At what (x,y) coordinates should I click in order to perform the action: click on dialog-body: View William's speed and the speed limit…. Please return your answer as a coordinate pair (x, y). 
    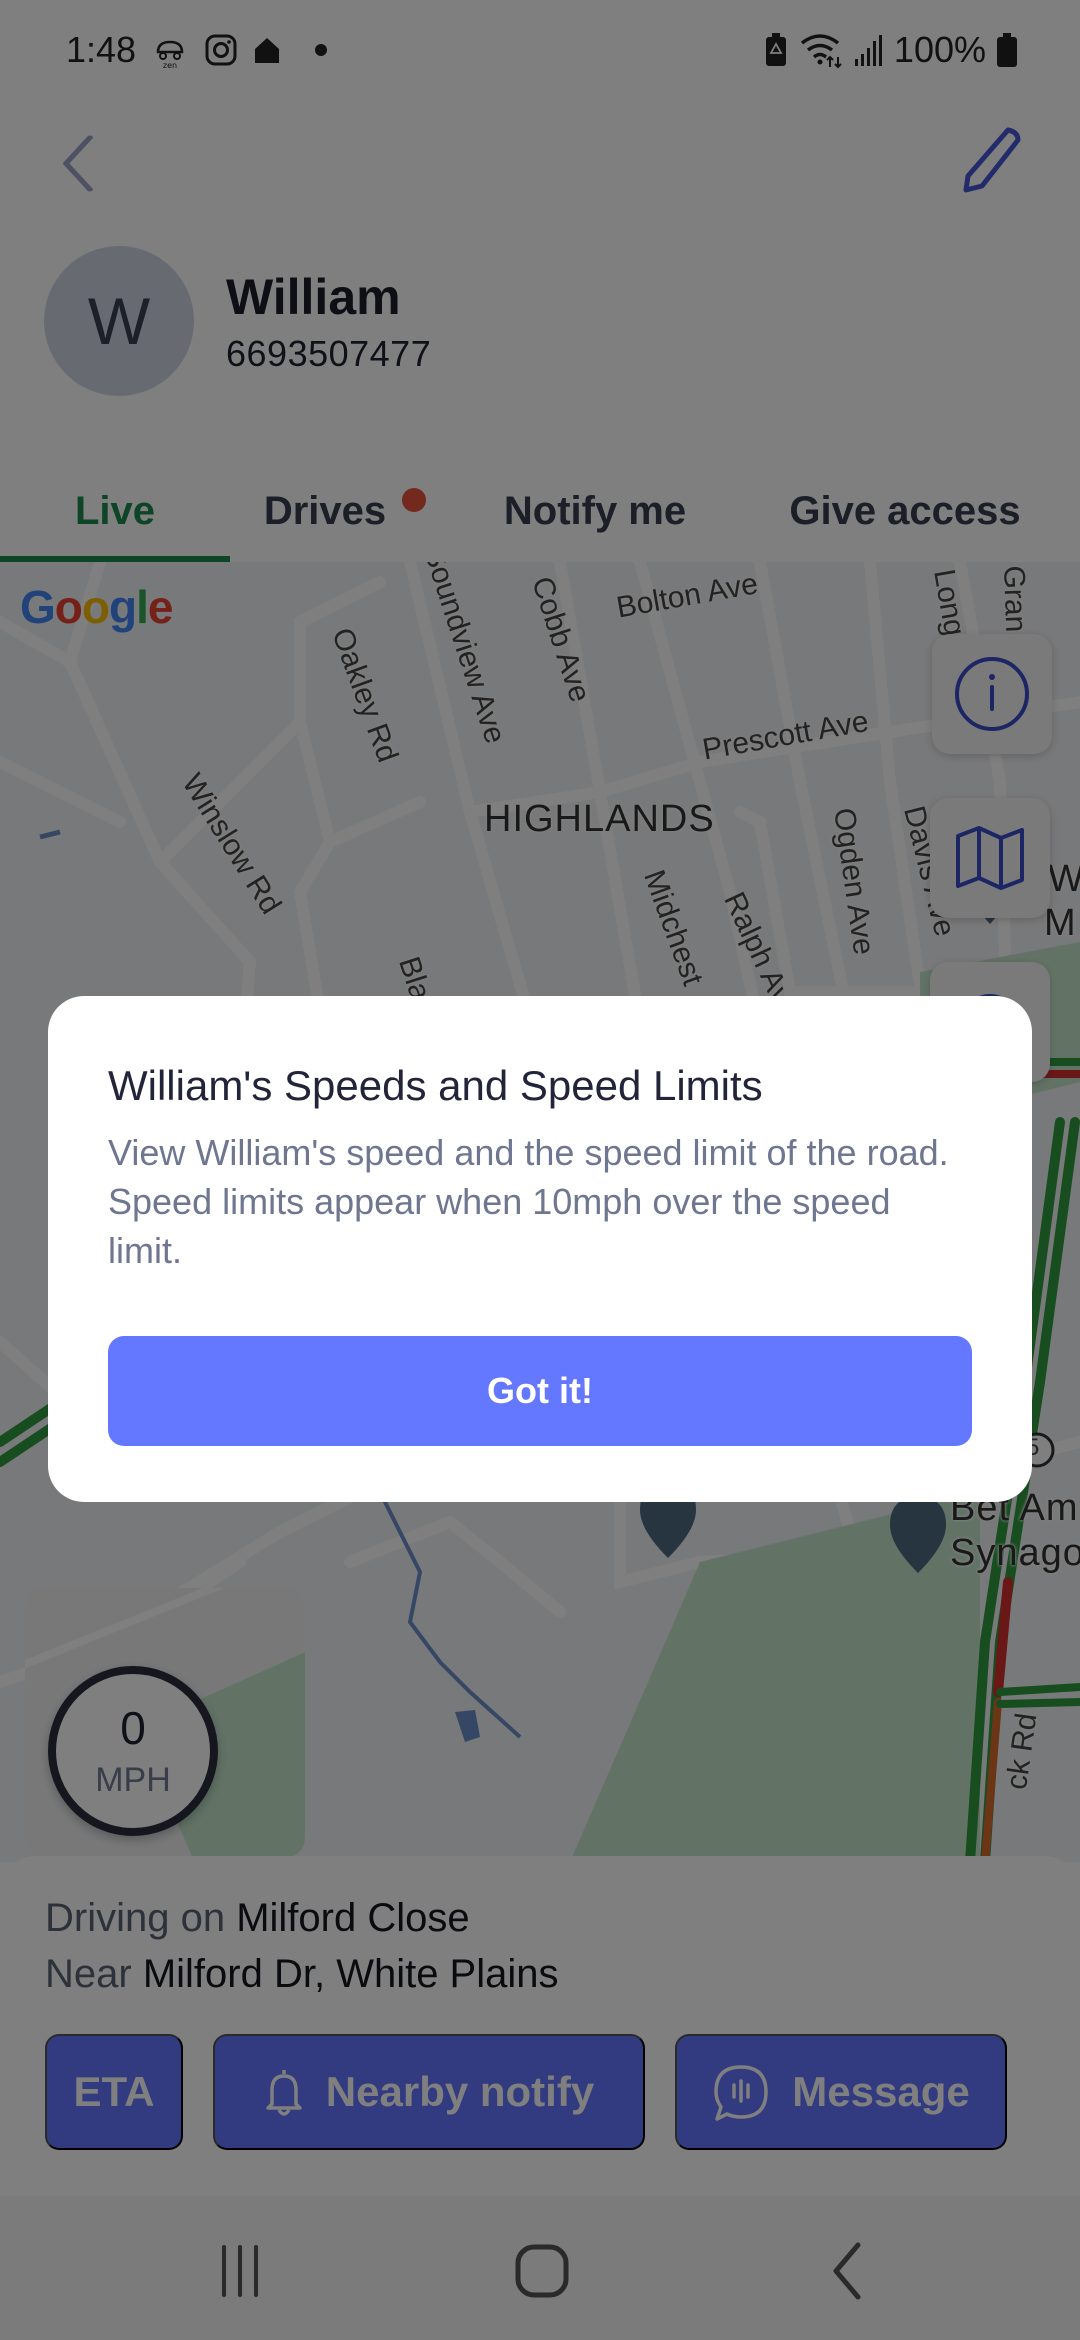
    Looking at the image, I should click on (528, 1201).